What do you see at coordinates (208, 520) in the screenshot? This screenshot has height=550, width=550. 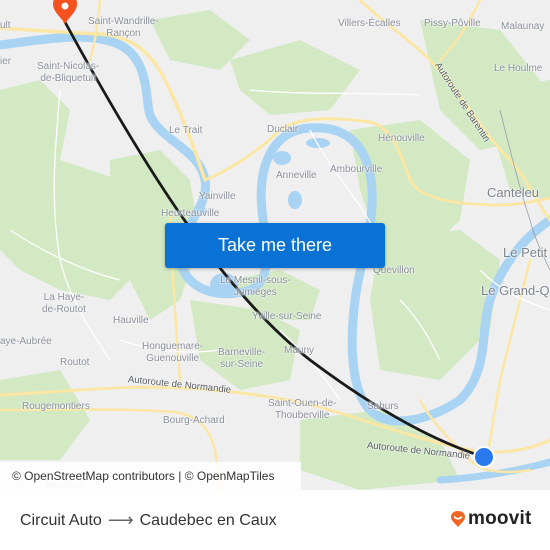 I see `destination-name: Caudebec en Caux` at bounding box center [208, 520].